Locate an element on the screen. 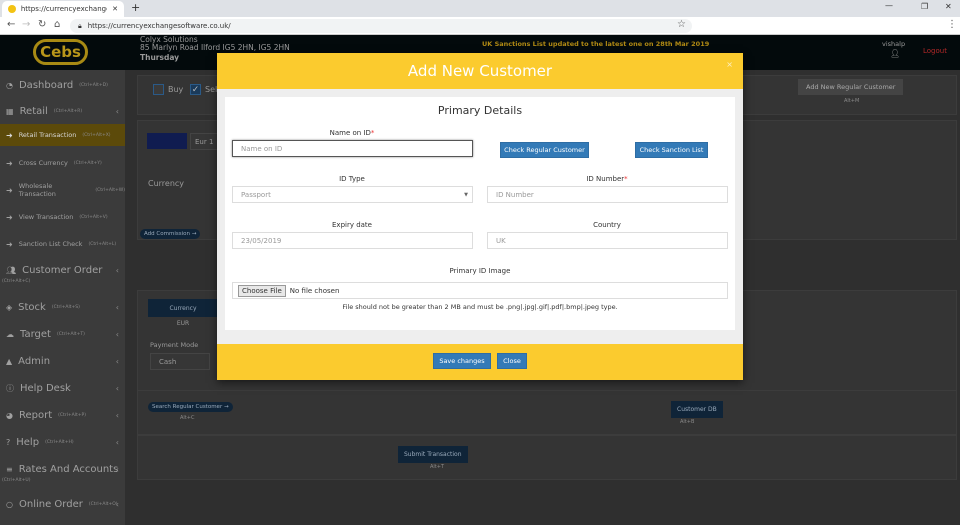 Image resolution: width=960 pixels, height=525 pixels. browser-tab: https://currencyexchangesoftware ✕ is located at coordinates (63, 9).